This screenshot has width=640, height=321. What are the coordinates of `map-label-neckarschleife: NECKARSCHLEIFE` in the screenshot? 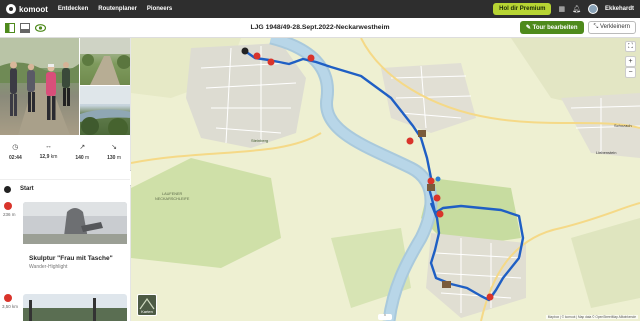 It's located at (172, 199).